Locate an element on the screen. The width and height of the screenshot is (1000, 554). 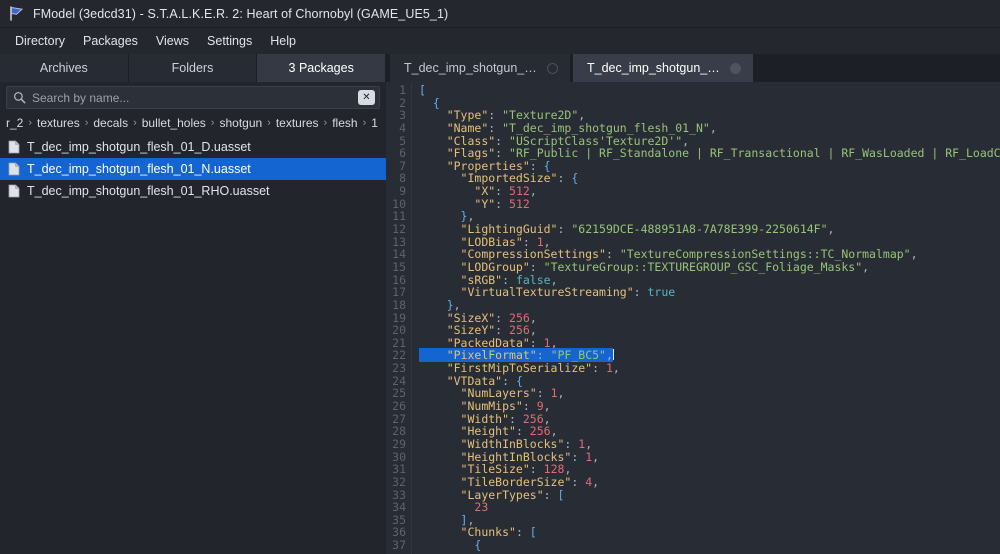
list-item-label: T_dec_imp_shotgun_flesh_01_N.uasset is located at coordinates (139, 169).